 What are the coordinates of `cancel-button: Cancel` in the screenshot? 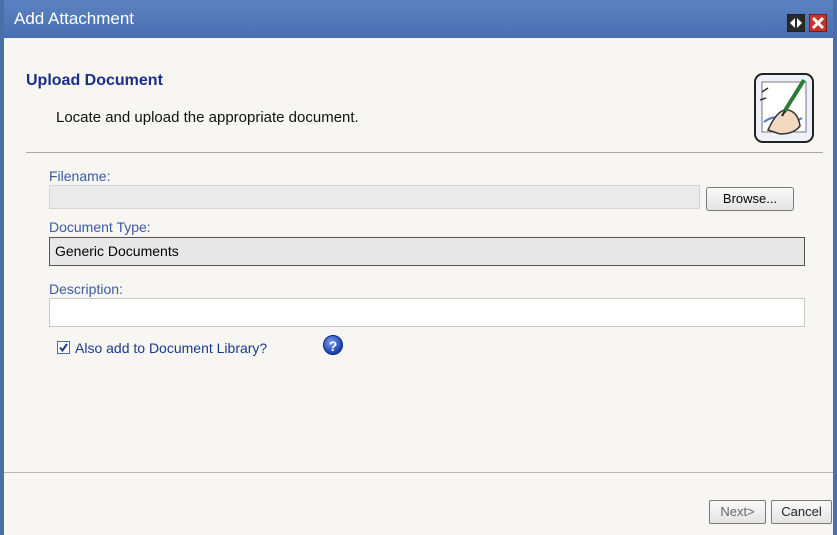 It's located at (801, 512).